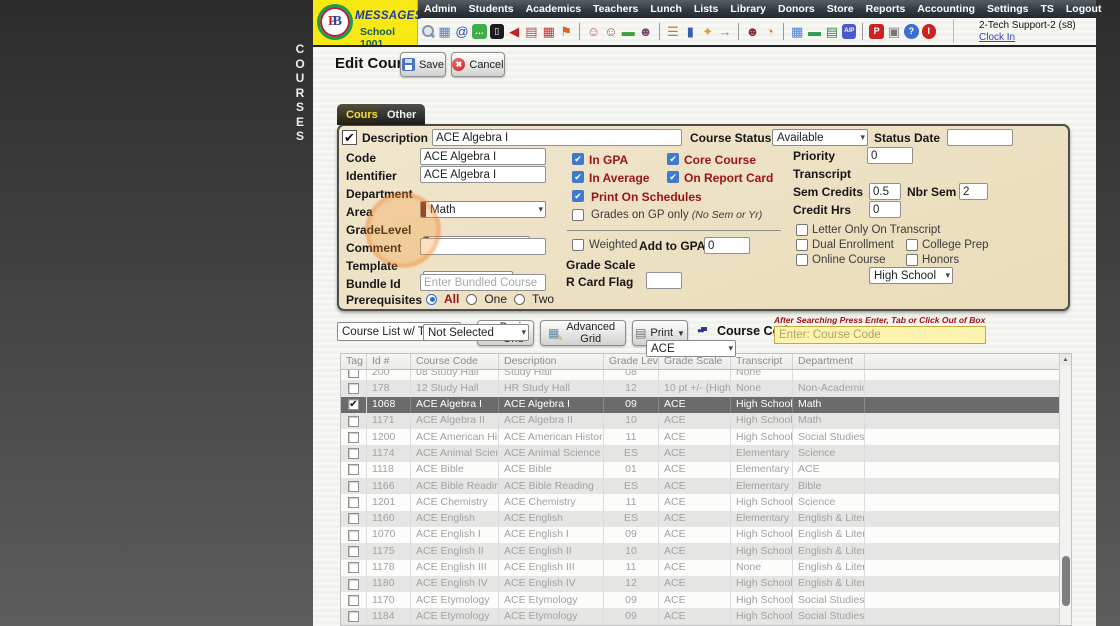 This screenshot has width=1120, height=626. Describe the element at coordinates (491, 9) in the screenshot. I see `nav-item-students: Students` at that location.